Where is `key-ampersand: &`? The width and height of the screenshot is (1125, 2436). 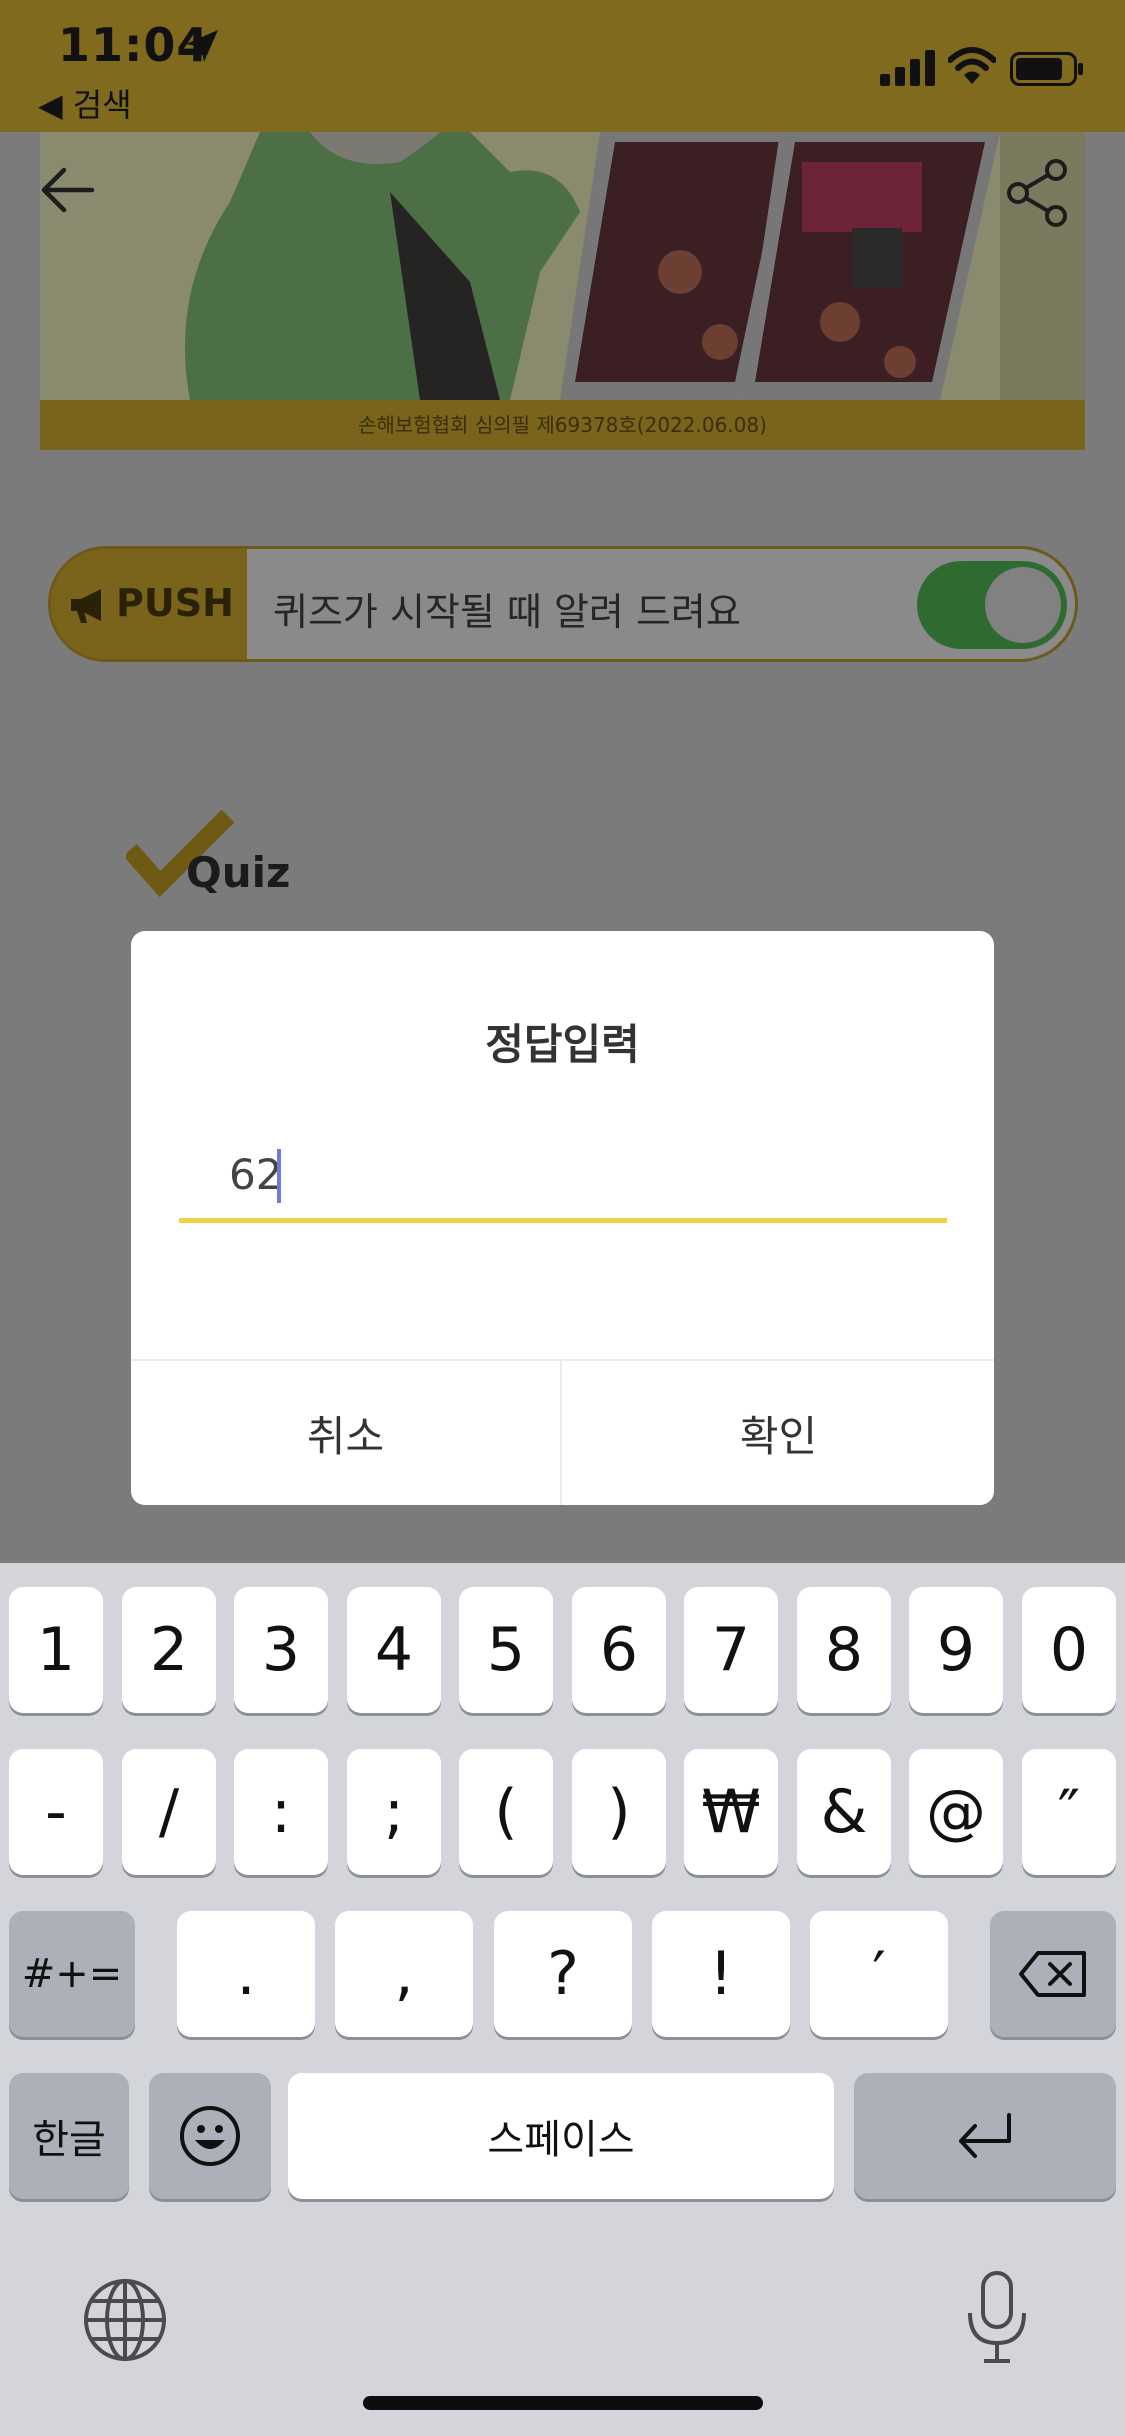 key-ampersand: & is located at coordinates (844, 1812).